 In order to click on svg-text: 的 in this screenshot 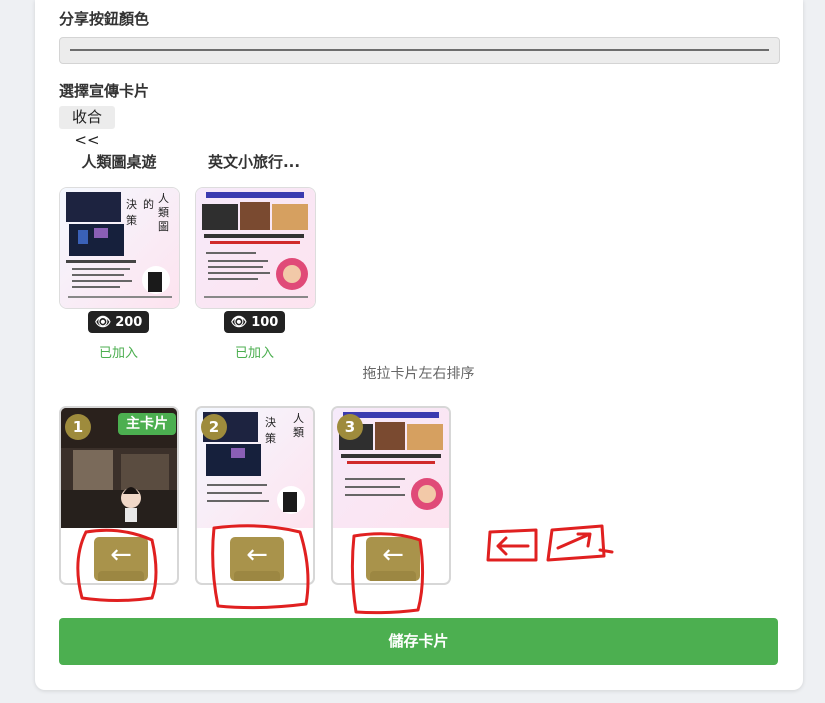, I will do `click(148, 204)`.